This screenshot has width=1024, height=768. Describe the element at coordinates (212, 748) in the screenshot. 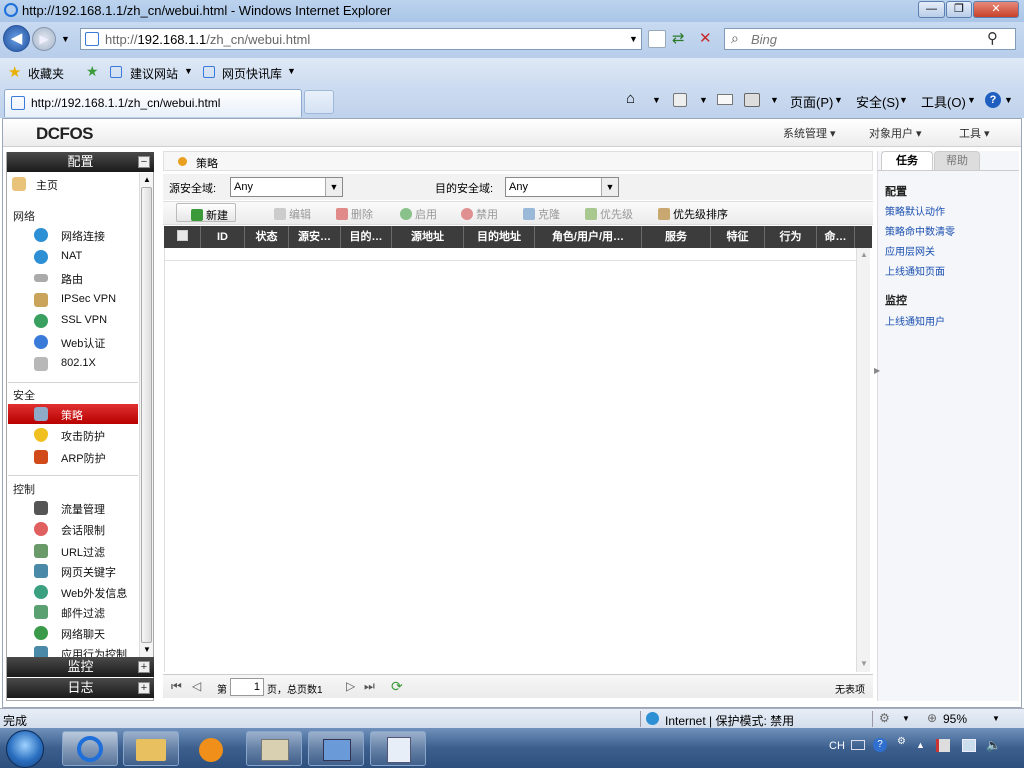

I see `taskbar-media-player-icon` at that location.